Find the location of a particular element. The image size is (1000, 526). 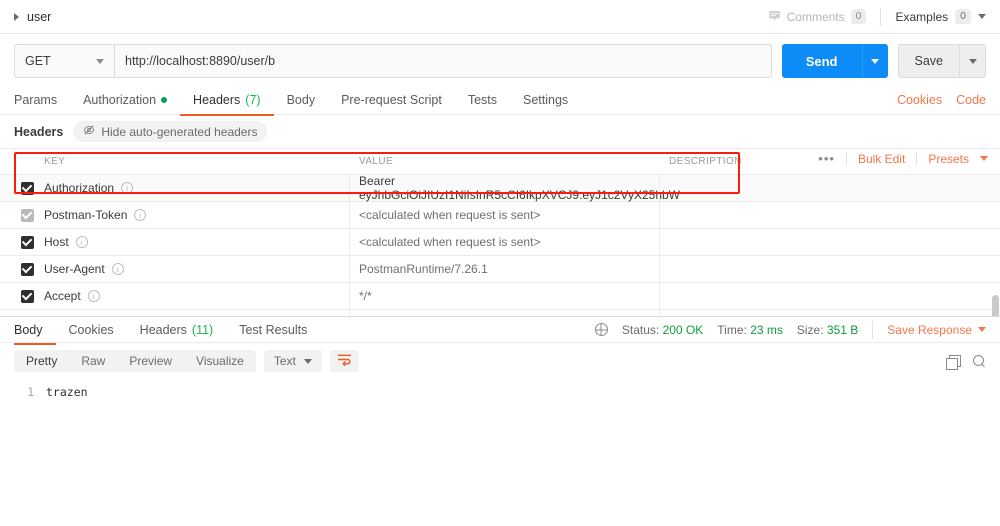

response-tab-body: Body is located at coordinates (35, 330).